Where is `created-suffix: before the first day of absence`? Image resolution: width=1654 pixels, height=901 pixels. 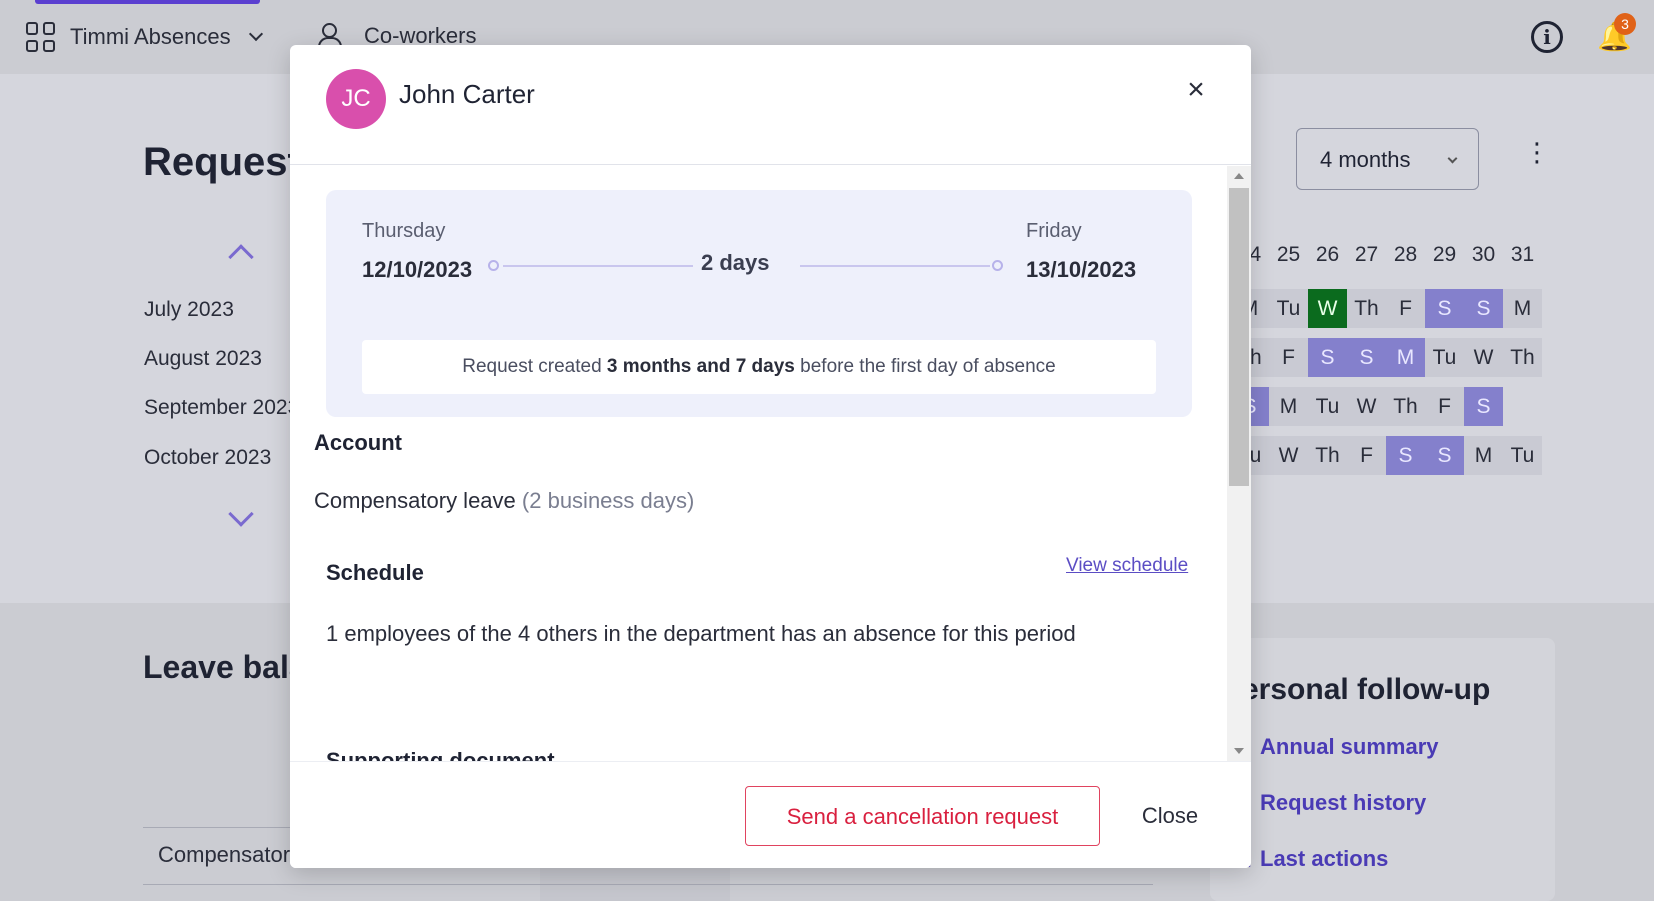 created-suffix: before the first day of absence is located at coordinates (925, 366).